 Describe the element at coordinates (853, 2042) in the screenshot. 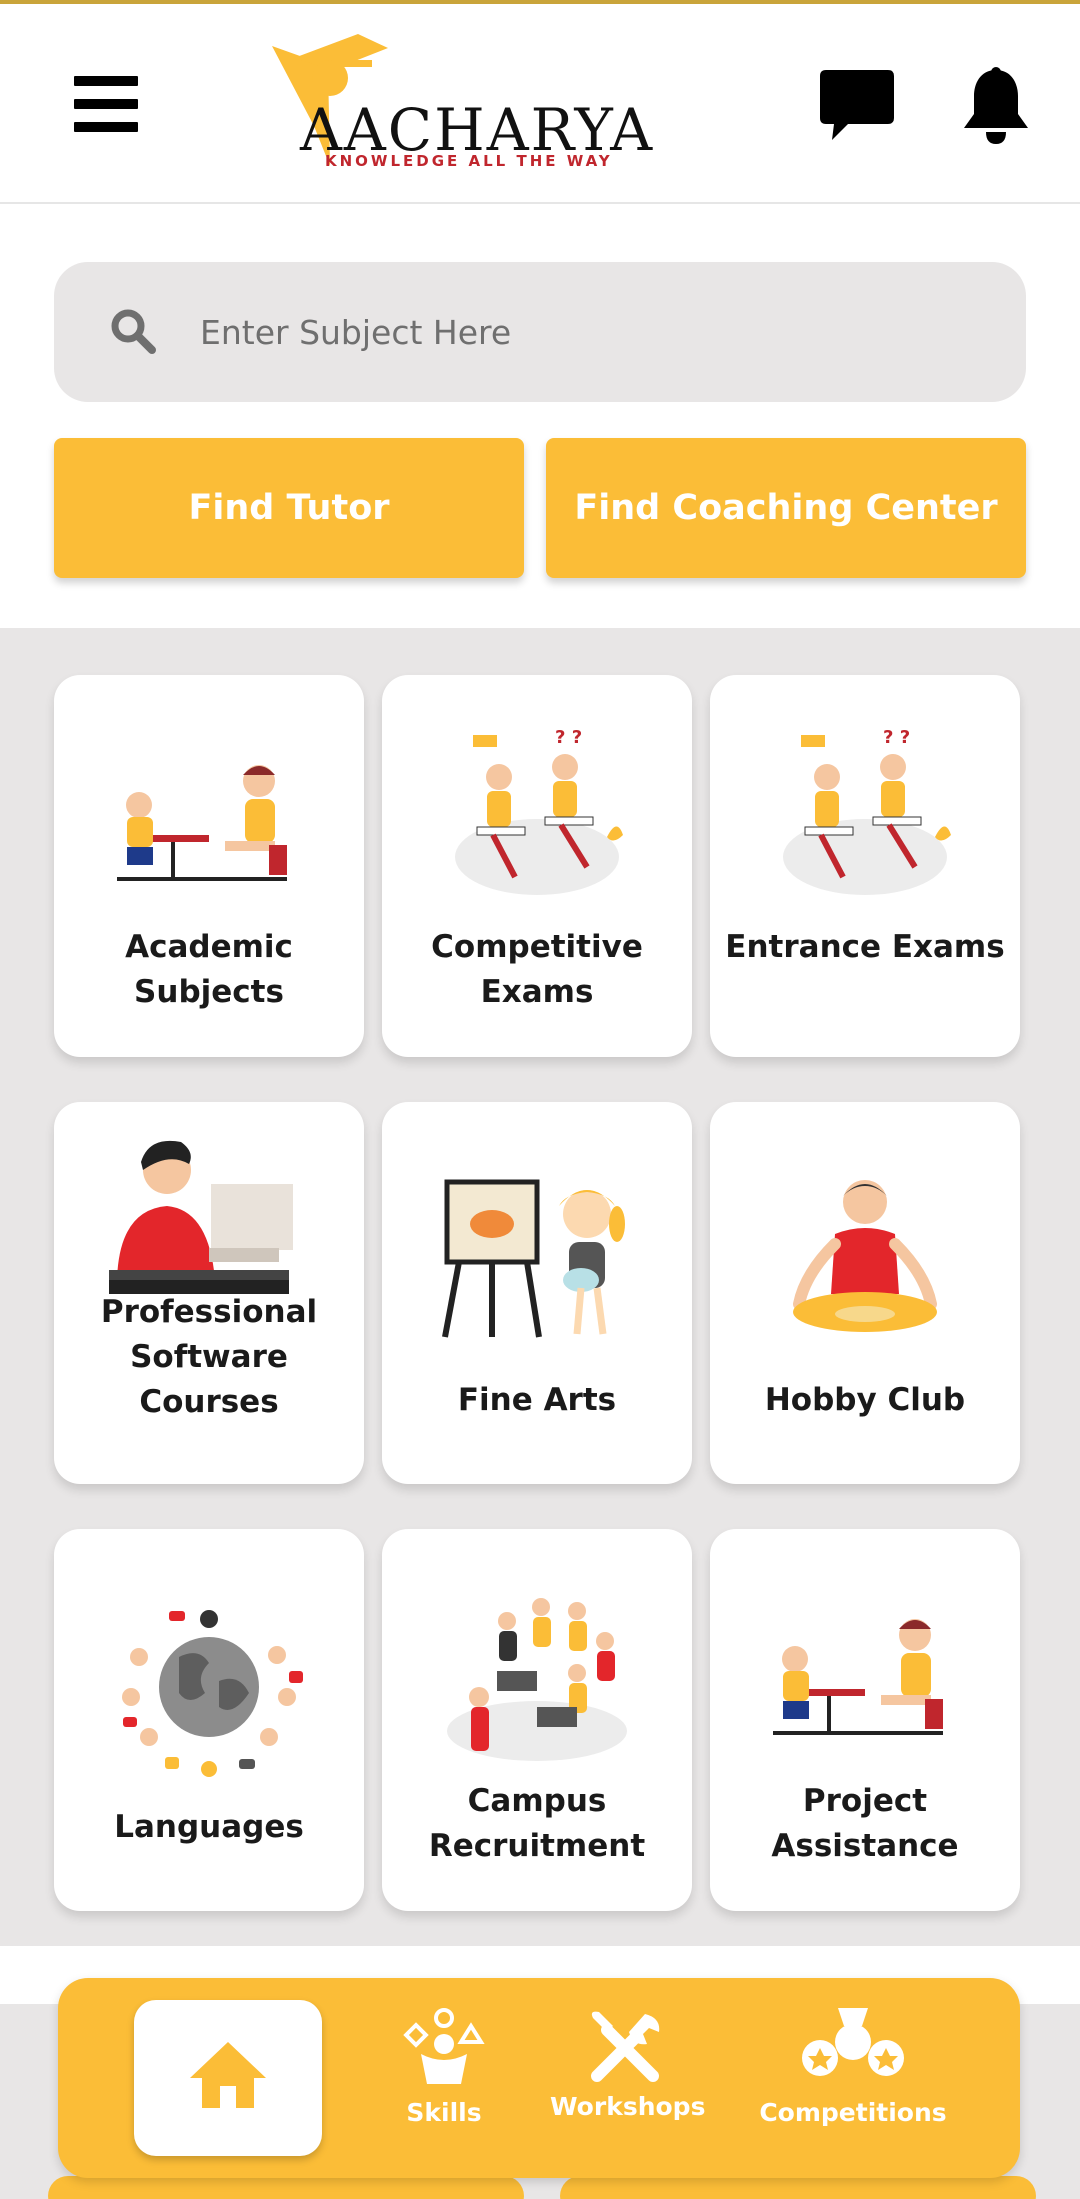

I see `competitions-medals-icon` at that location.